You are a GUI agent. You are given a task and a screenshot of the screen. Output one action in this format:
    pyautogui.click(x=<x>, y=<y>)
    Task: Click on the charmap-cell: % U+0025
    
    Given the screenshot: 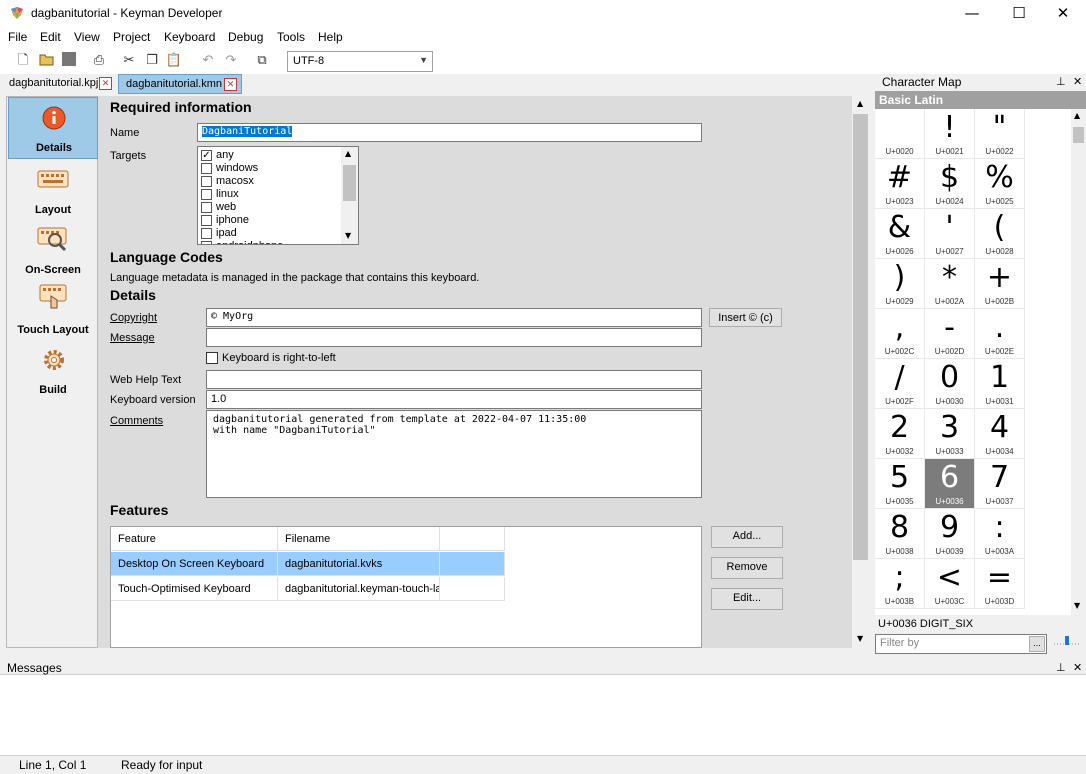 What is the action you would take?
    pyautogui.click(x=1000, y=184)
    